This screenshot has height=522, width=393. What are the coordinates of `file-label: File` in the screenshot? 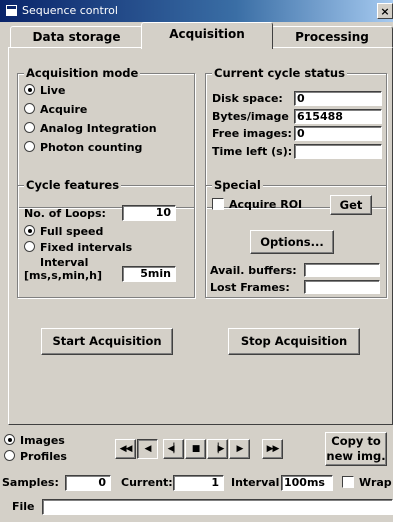 It's located at (23, 506).